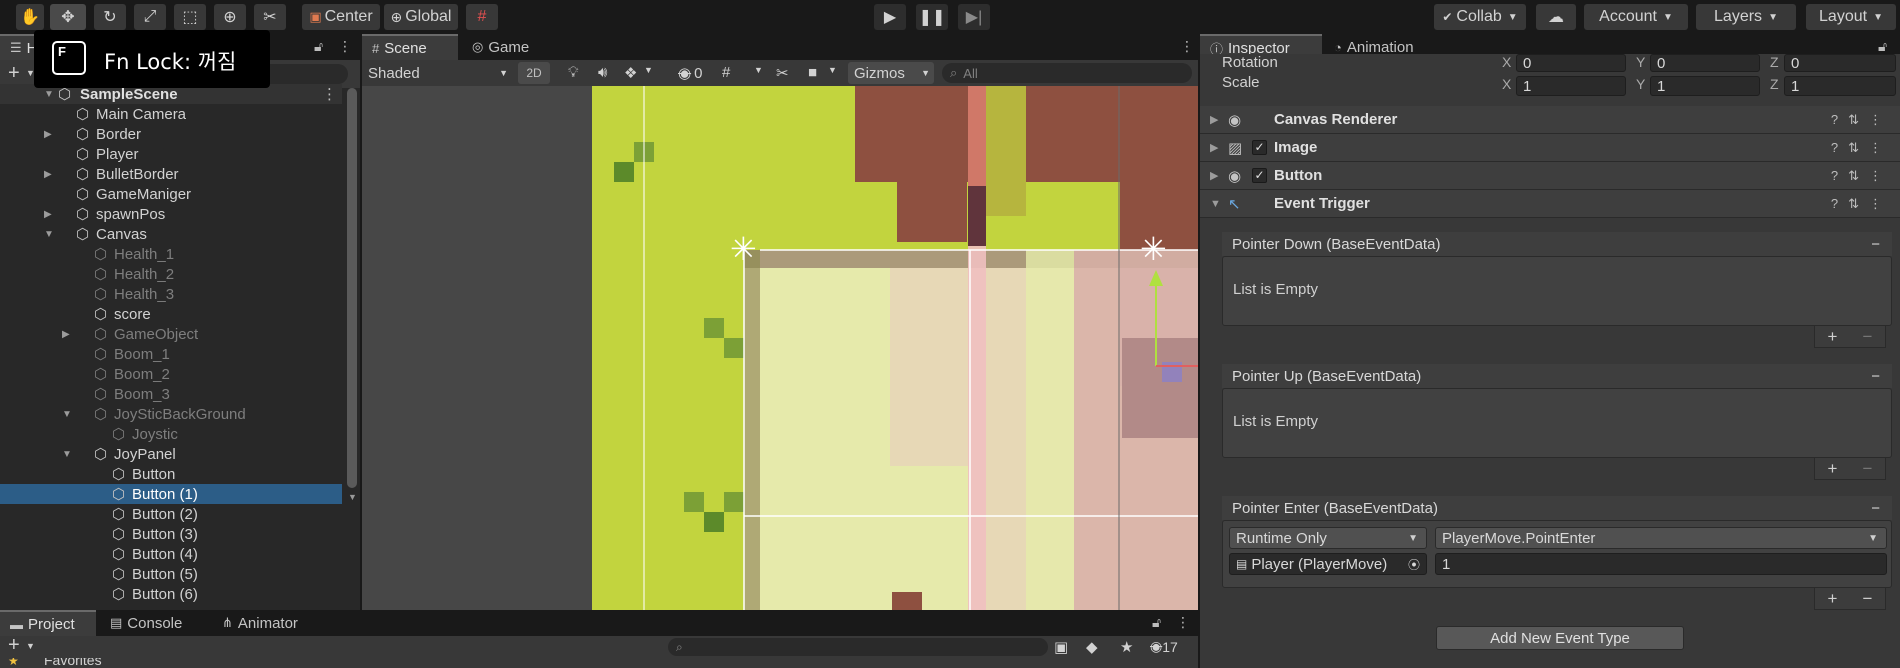 The image size is (1900, 668). I want to click on component-event-trigger: ▼ ↖ Event Trigger ?⇅⋮, so click(1550, 204).